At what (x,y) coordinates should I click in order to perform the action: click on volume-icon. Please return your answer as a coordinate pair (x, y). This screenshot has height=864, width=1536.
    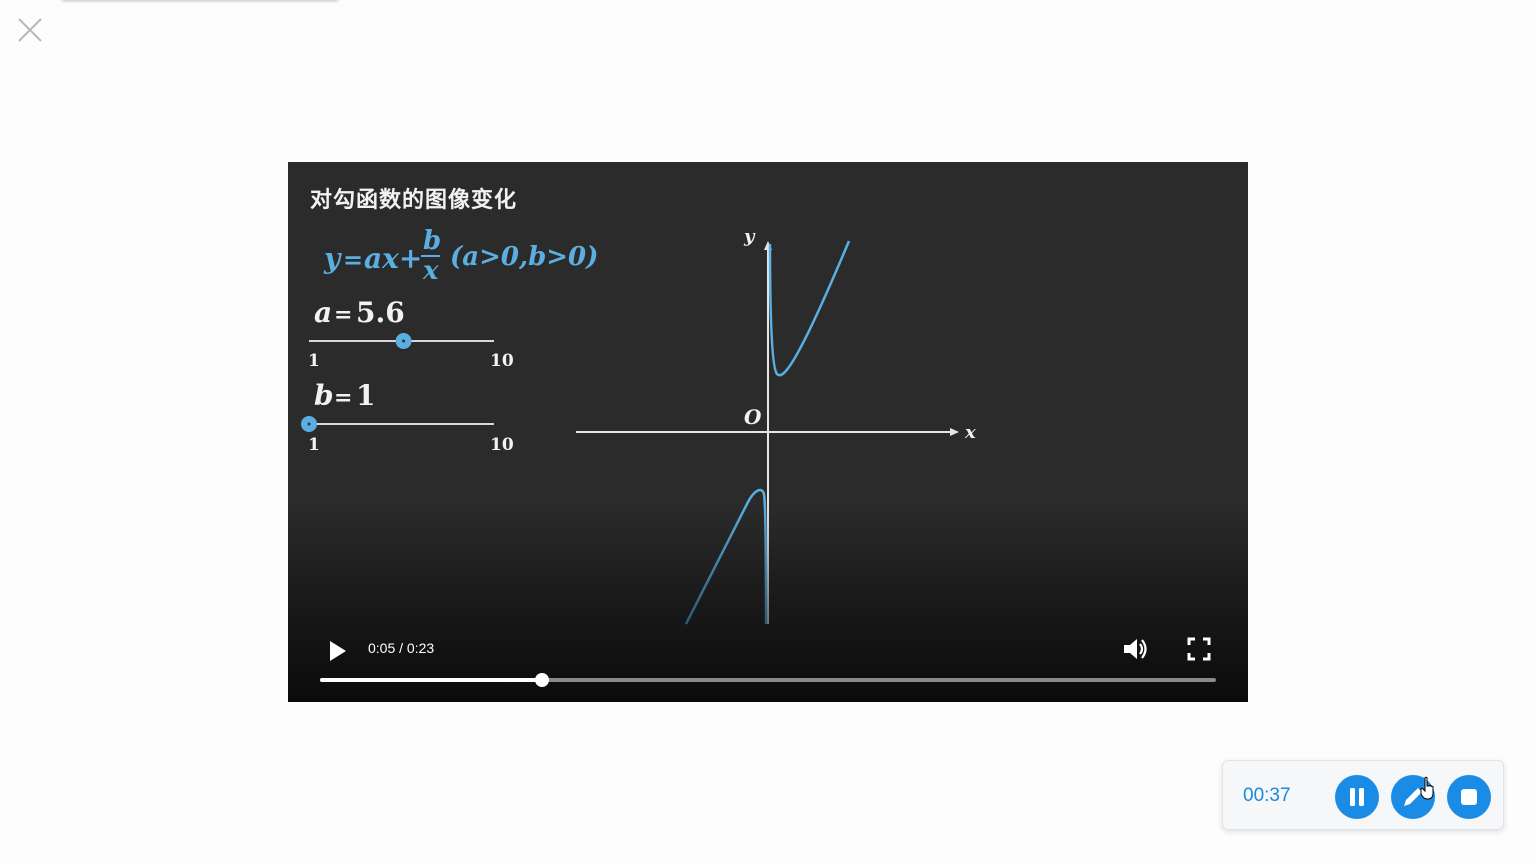
    Looking at the image, I should click on (1135, 649).